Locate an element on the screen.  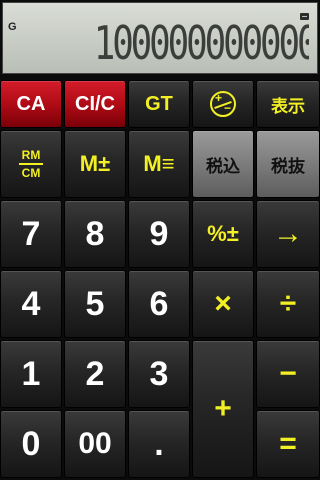
digit-3-label: 3 is located at coordinates (159, 373).